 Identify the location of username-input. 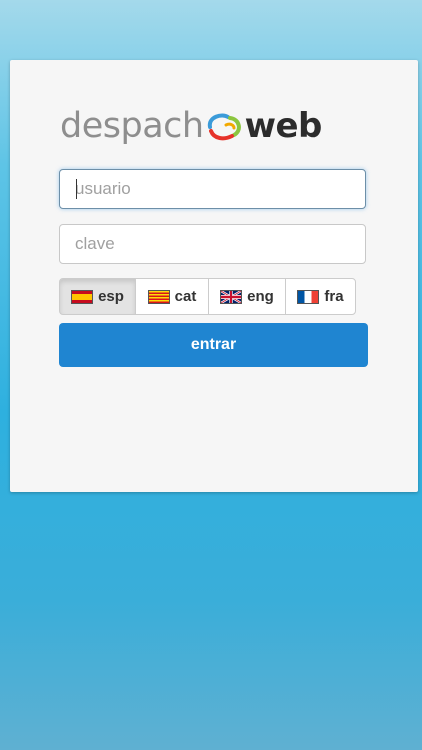
(212, 189).